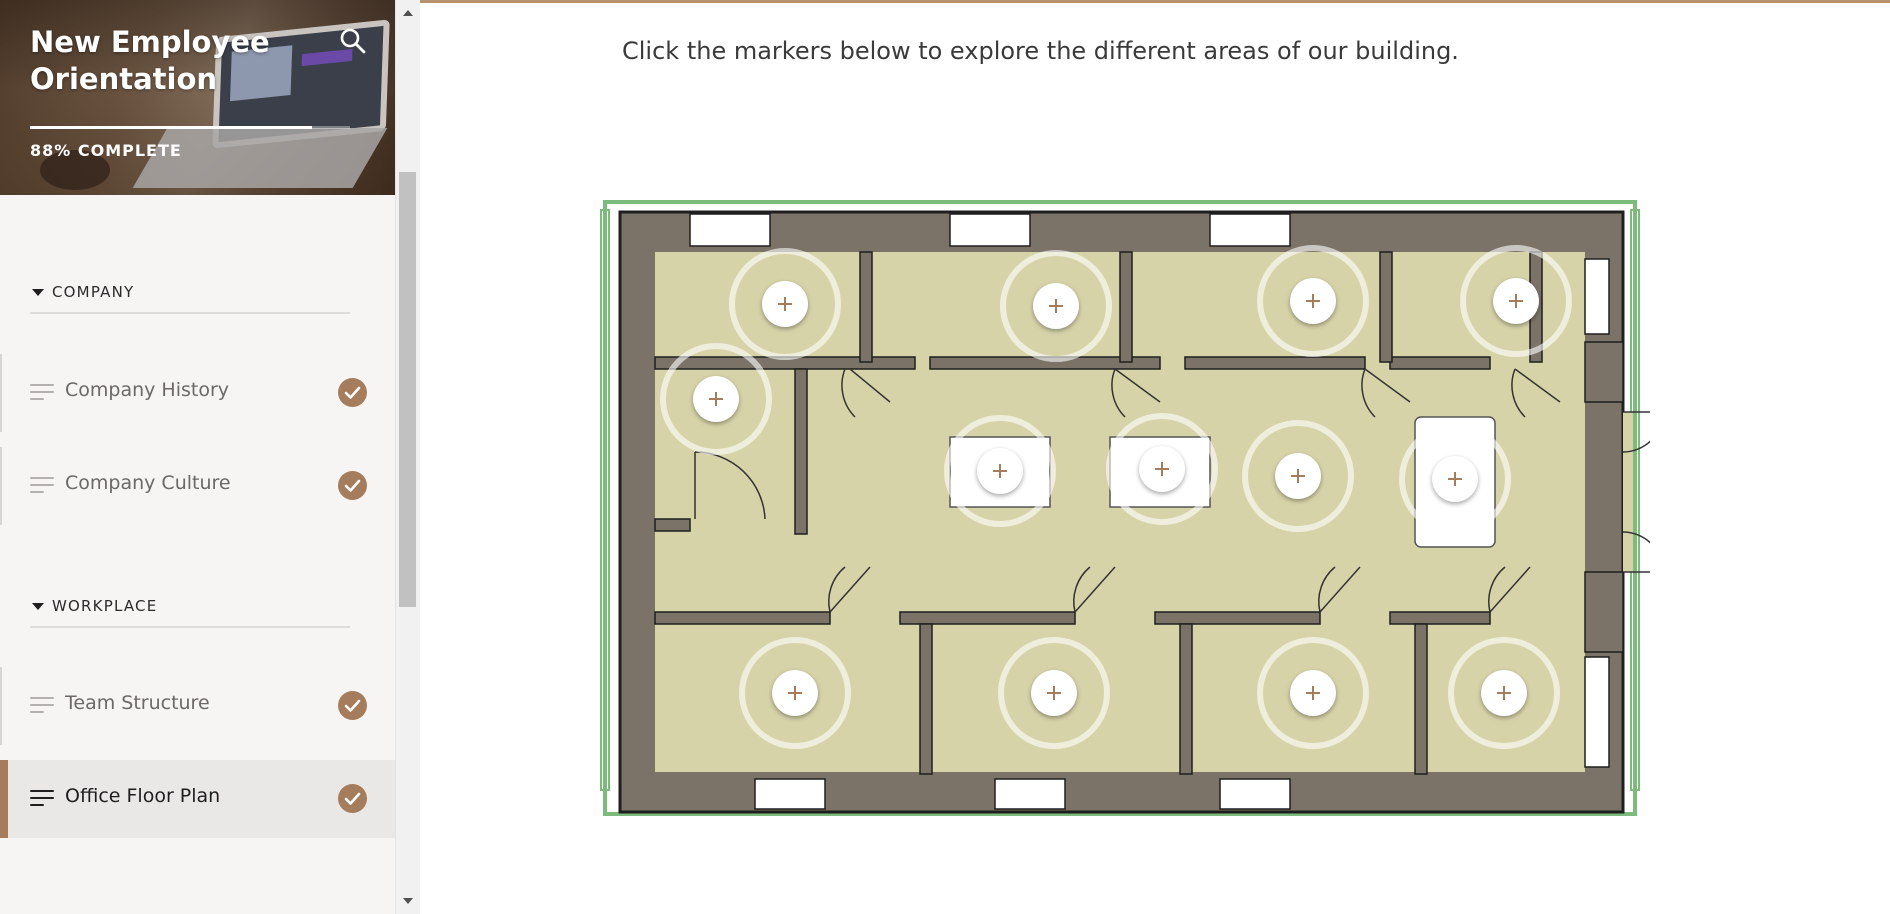 Image resolution: width=1890 pixels, height=914 pixels. Describe the element at coordinates (190, 611) in the screenshot. I see `section-header-workplace: WORKPLACE` at that location.